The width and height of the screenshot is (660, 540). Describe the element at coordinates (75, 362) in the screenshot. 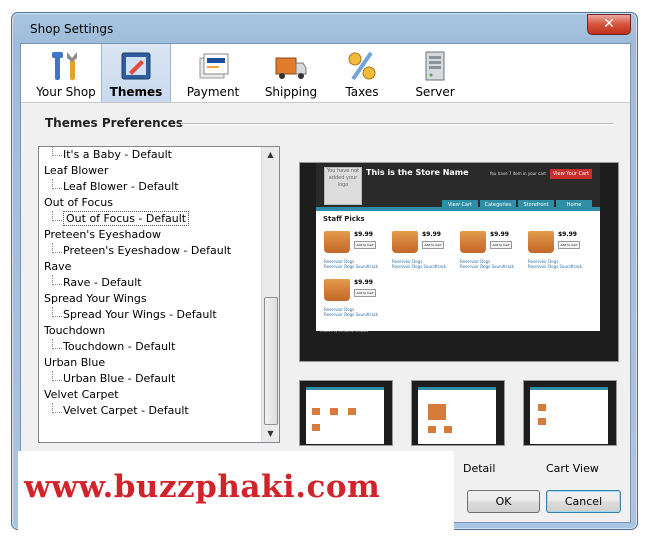

I see `theme-item-label: Urban Blue` at that location.